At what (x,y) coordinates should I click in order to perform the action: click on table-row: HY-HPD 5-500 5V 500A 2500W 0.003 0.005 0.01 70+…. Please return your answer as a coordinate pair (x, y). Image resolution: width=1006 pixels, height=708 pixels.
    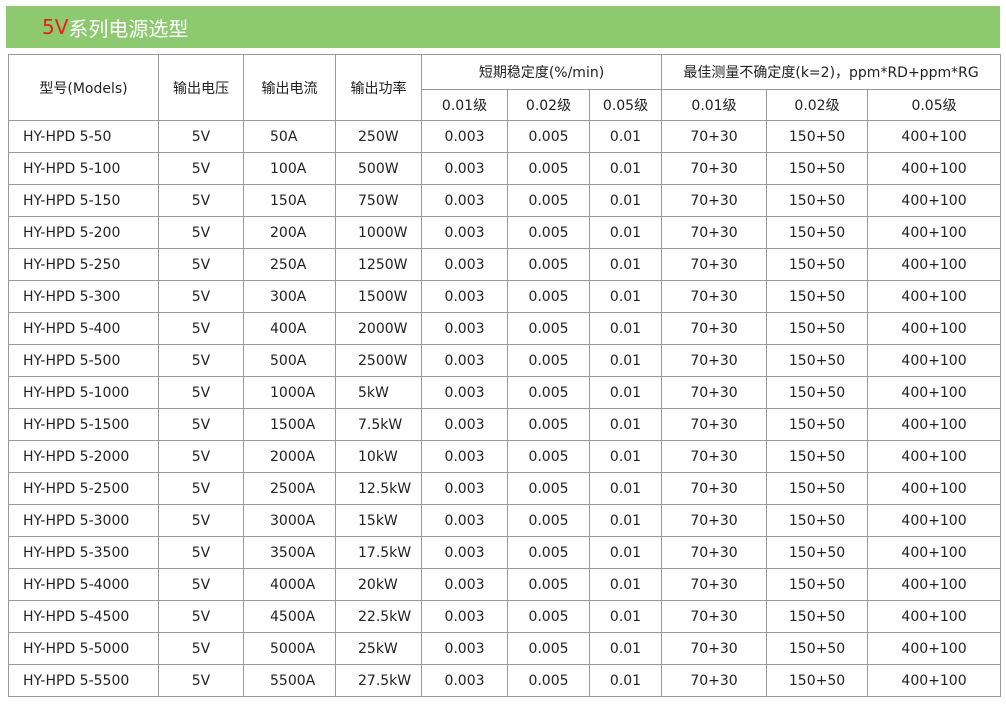
    Looking at the image, I should click on (505, 360).